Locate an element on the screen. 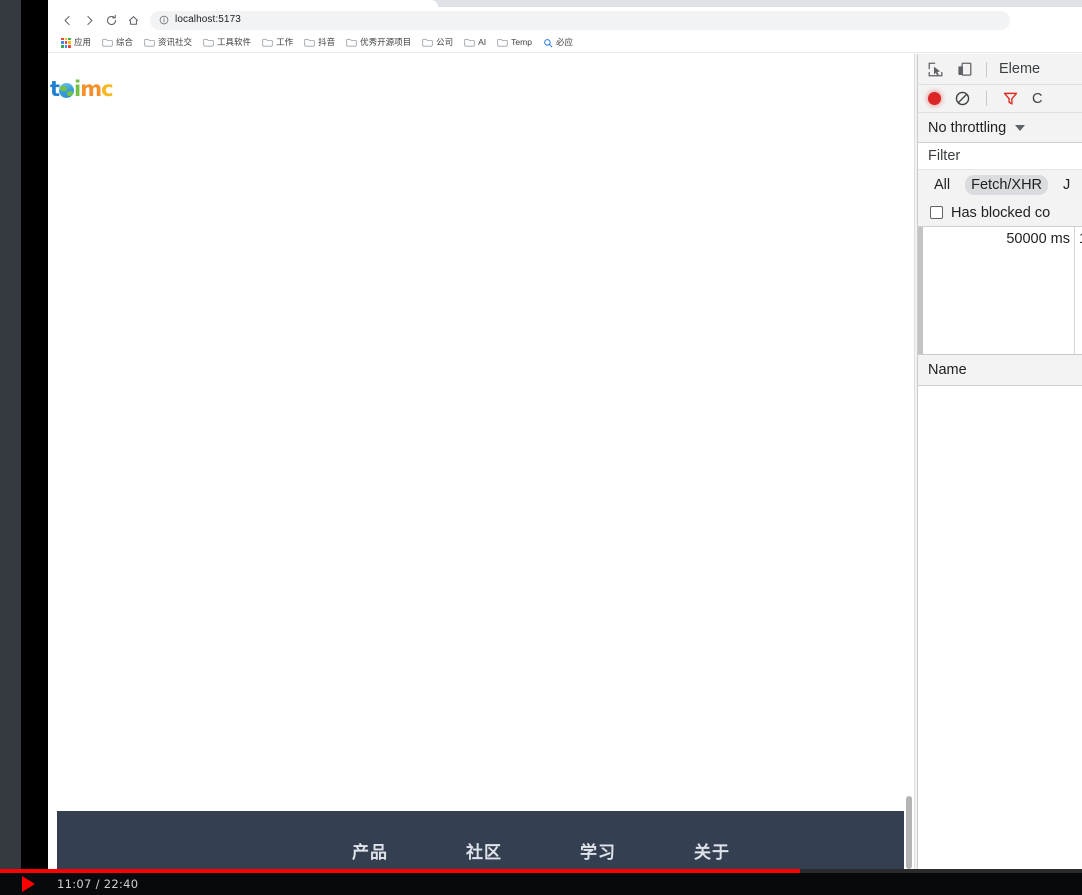 This screenshot has width=1082, height=895. footer-nav-item-learn: 学习 is located at coordinates (598, 853).